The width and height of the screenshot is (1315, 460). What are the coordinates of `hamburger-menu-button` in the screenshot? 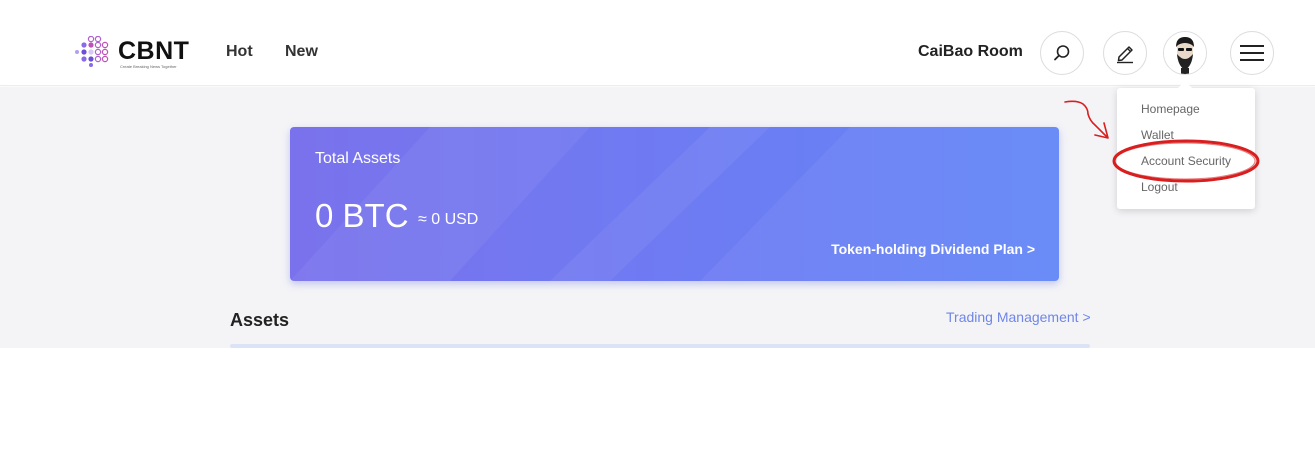 It's located at (1252, 53).